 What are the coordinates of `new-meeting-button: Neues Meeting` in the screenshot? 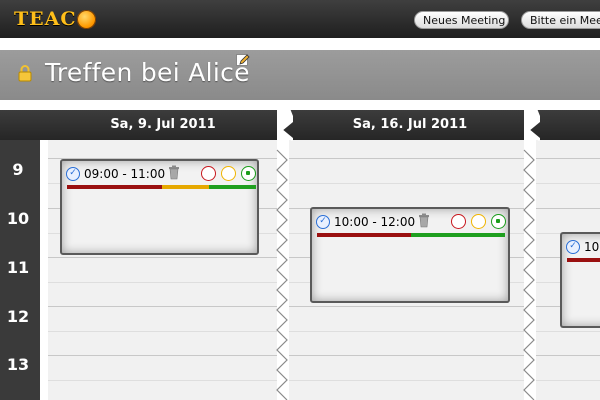 It's located at (461, 20).